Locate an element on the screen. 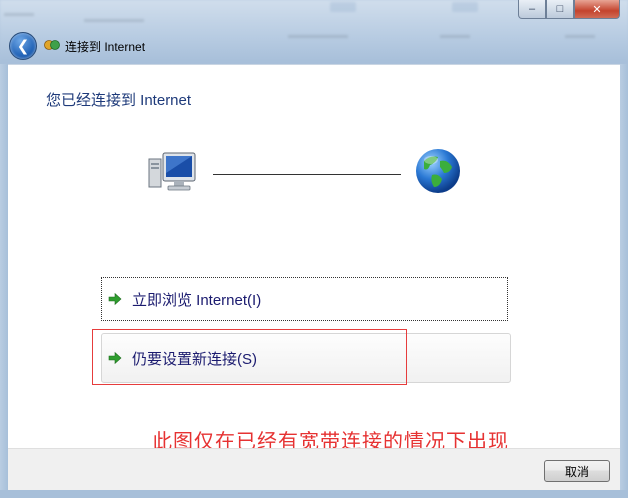 The image size is (628, 498). window-frame-right is located at coordinates (624, 281).